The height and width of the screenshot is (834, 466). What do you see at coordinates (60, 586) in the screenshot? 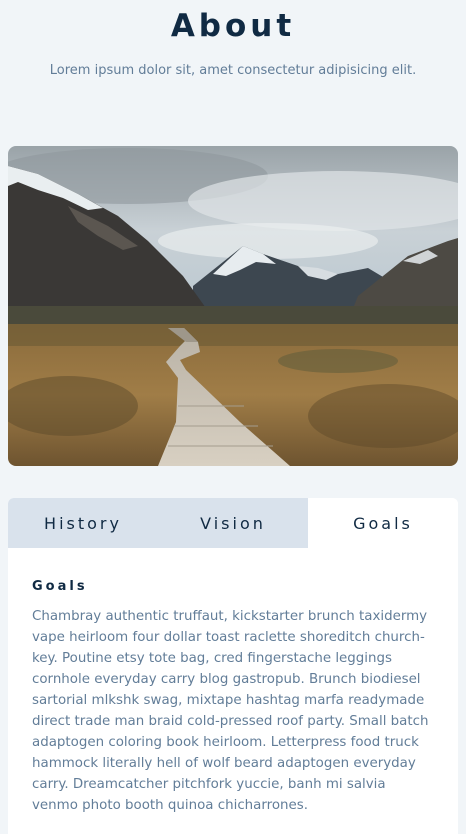
I see `panel-heading: Goals` at bounding box center [60, 586].